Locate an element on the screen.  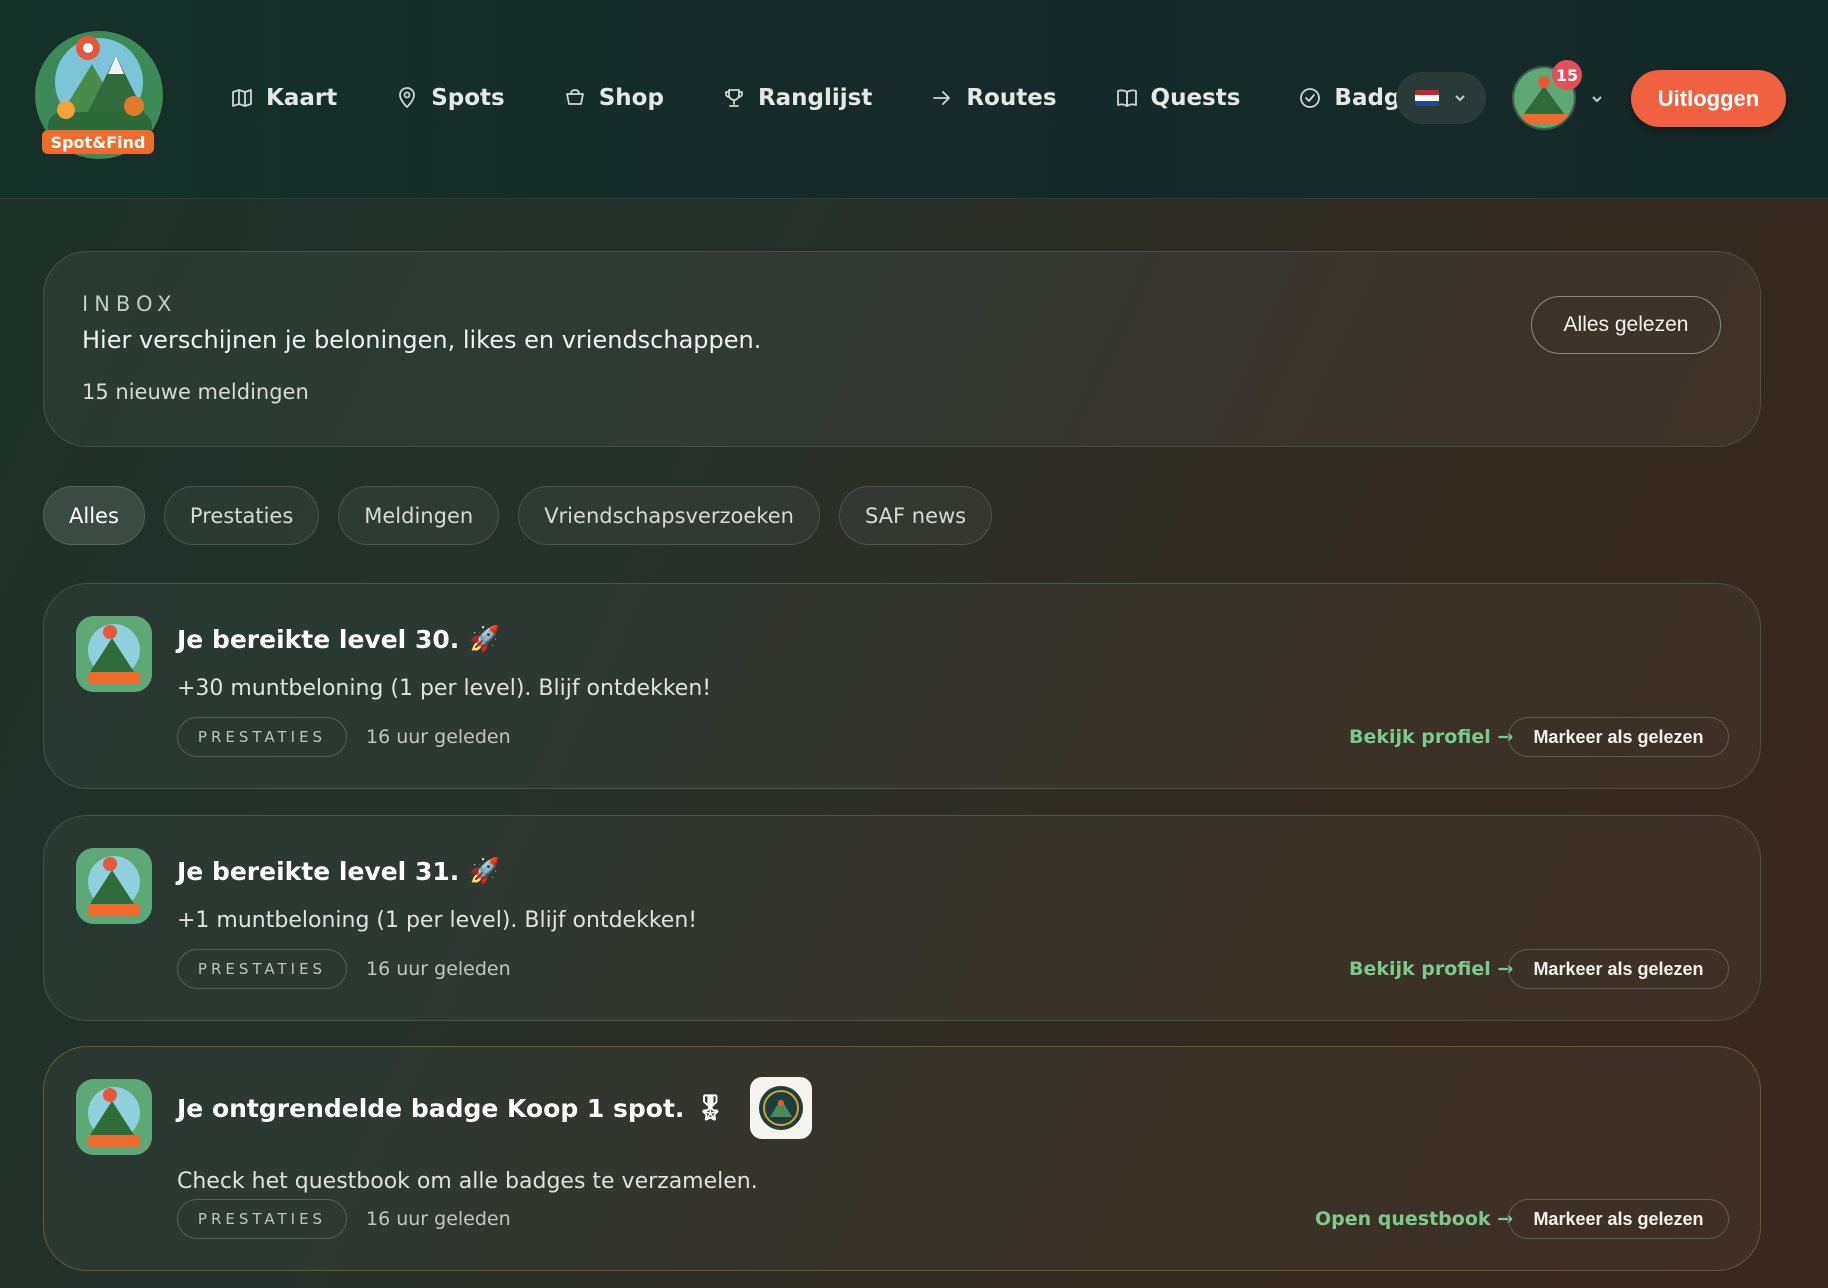
nav-item-routes: Routes is located at coordinates (993, 98).